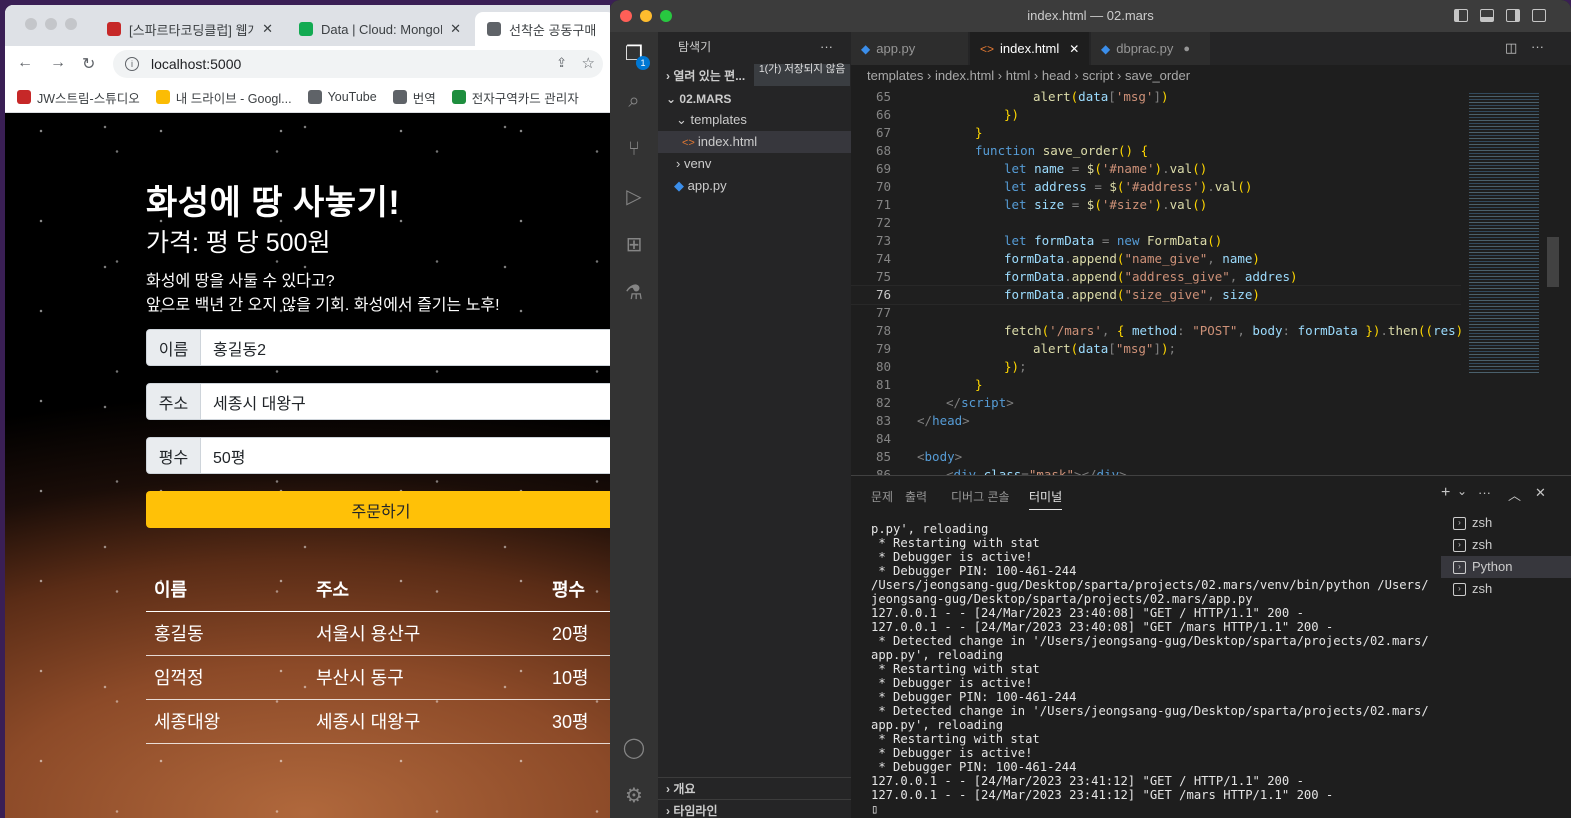 The image size is (1571, 818). What do you see at coordinates (643, 63) in the screenshot?
I see `explorer-badge: 1` at bounding box center [643, 63].